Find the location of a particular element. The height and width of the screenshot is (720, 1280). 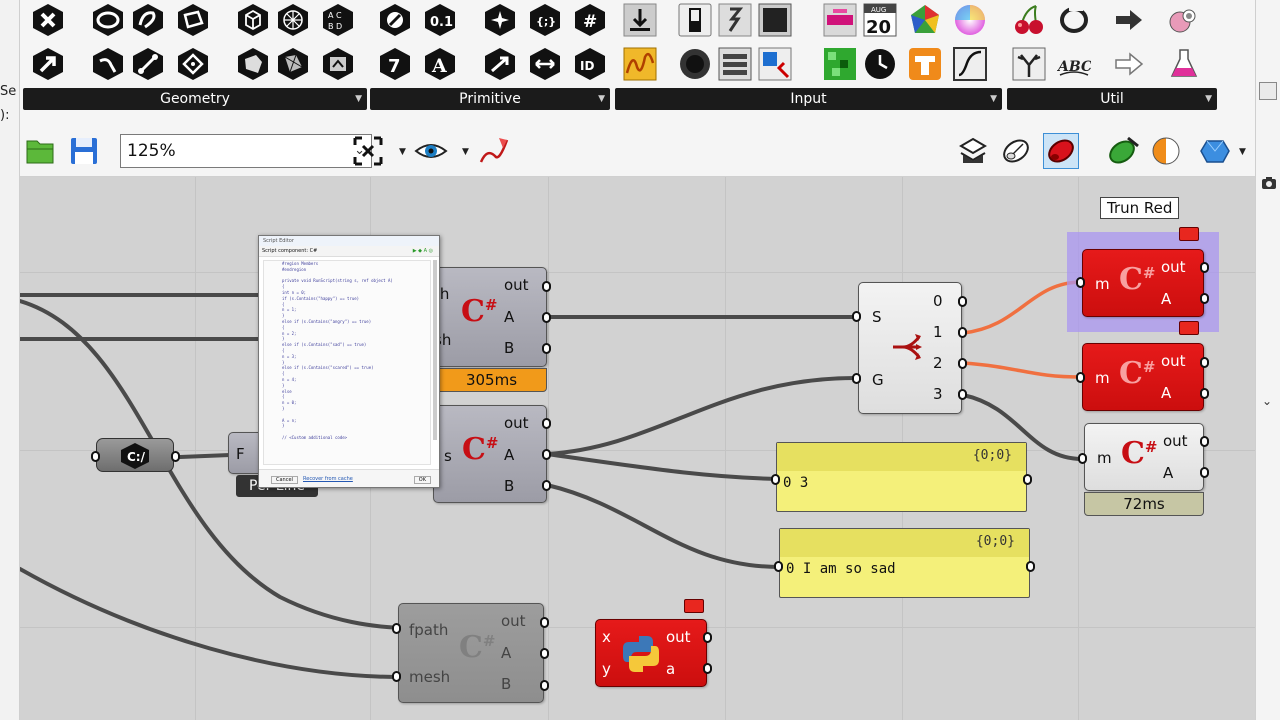

open-file-icon is located at coordinates (40, 151).